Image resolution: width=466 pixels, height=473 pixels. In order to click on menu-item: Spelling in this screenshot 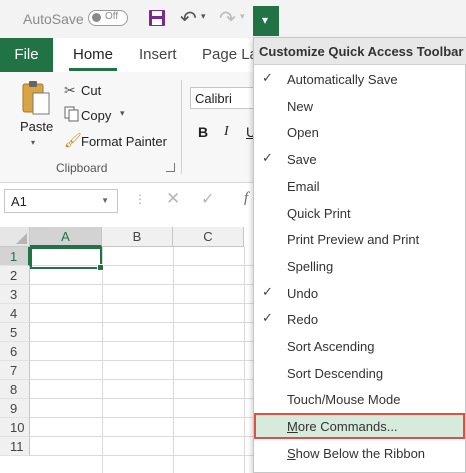, I will do `click(359, 266)`.